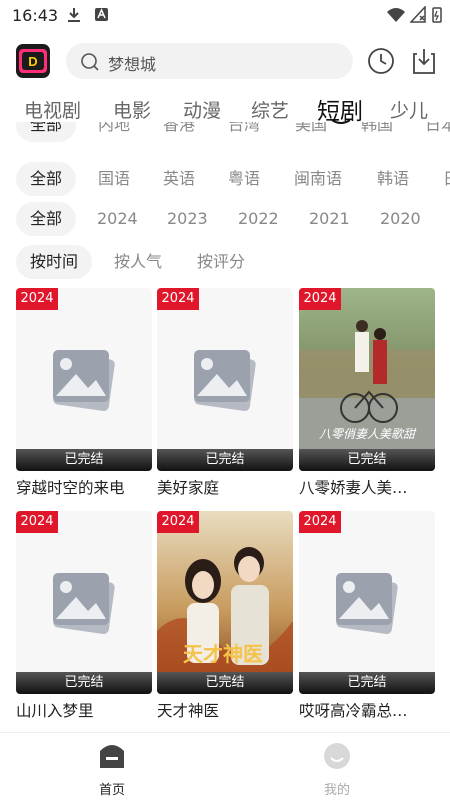 The width and height of the screenshot is (450, 801). Describe the element at coordinates (437, 132) in the screenshot. I see `filter-chip: 日本` at that location.